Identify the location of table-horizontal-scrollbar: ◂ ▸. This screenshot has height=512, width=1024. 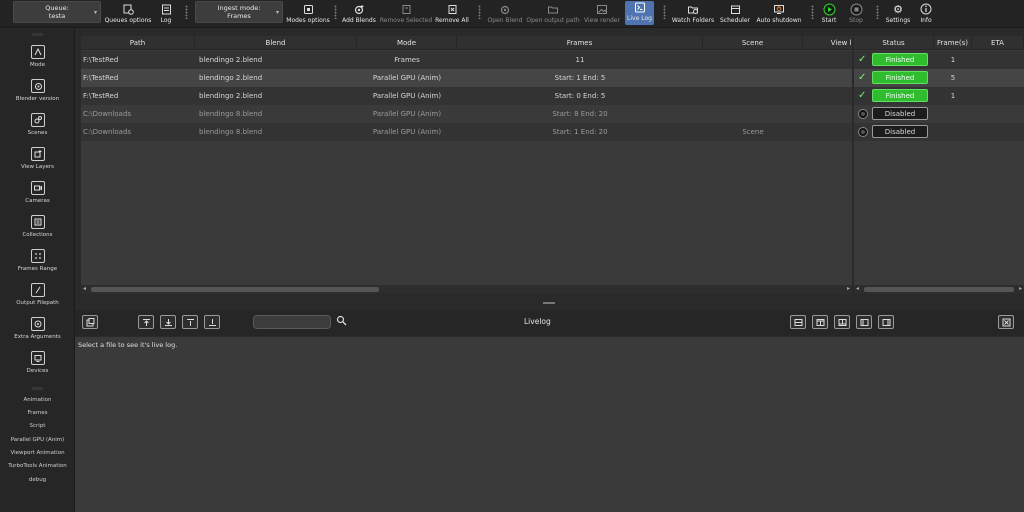
(466, 289).